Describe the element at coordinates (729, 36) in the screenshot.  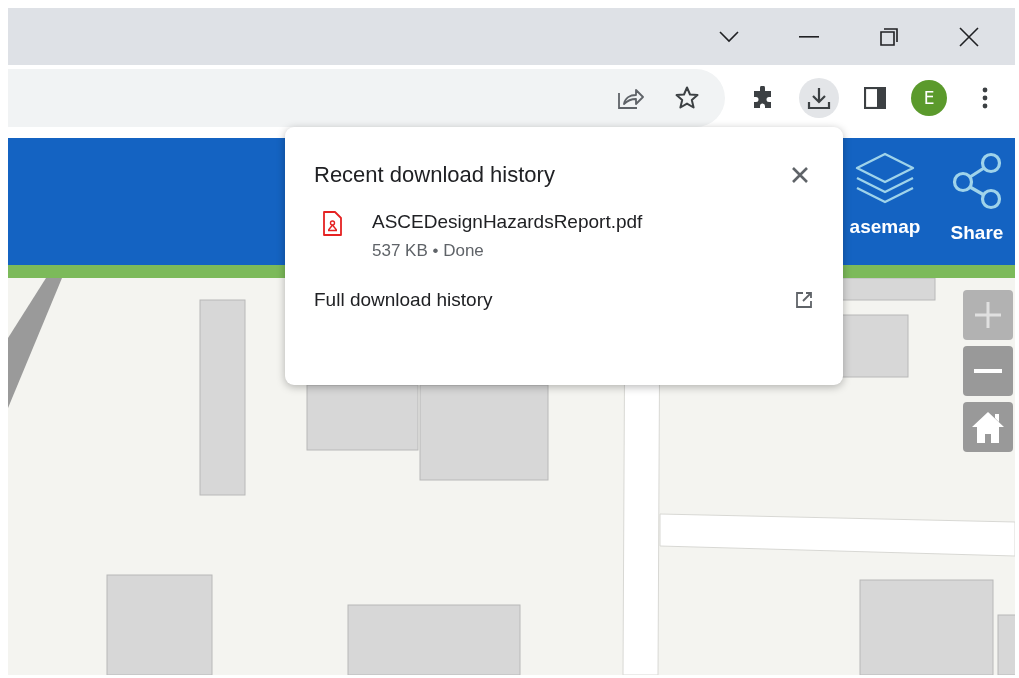
I see `chevron-down-icon` at that location.